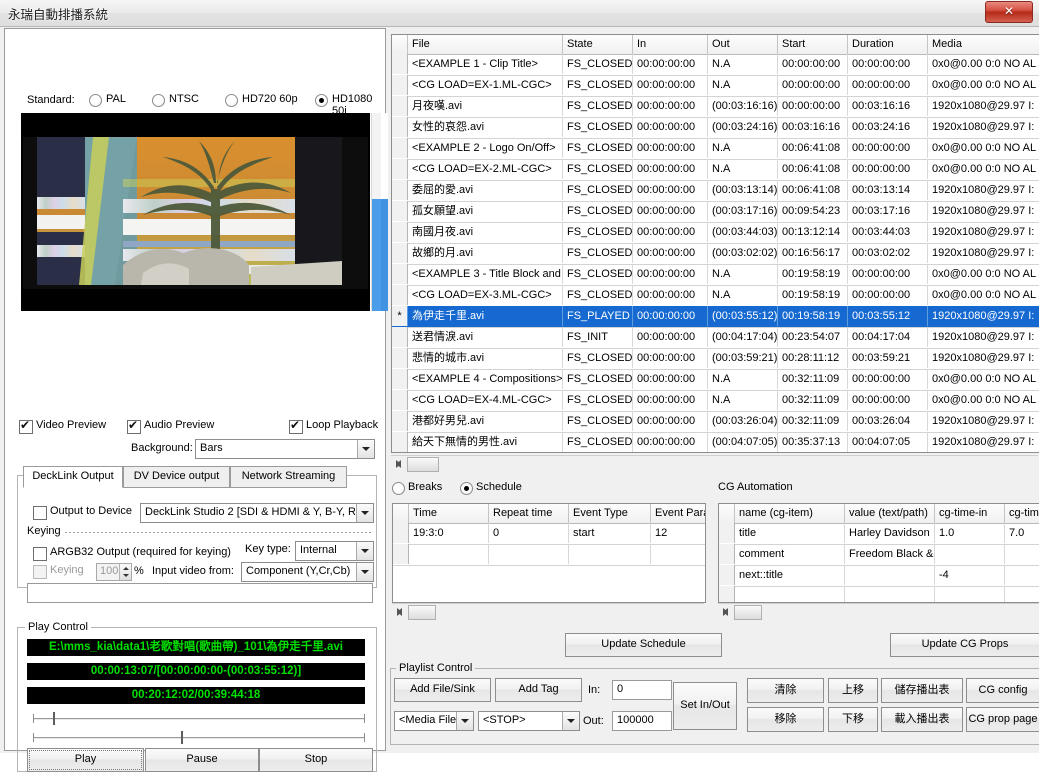  Describe the element at coordinates (442, 690) in the screenshot. I see `add-file-sink-button: Add File/Sink` at that location.